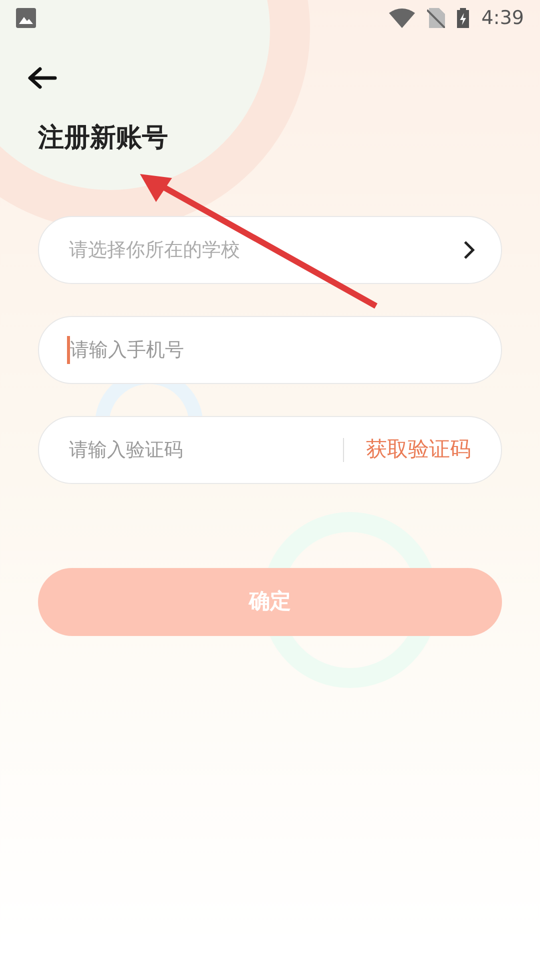  I want to click on school-select-field: 请选择你所在的学校, so click(270, 250).